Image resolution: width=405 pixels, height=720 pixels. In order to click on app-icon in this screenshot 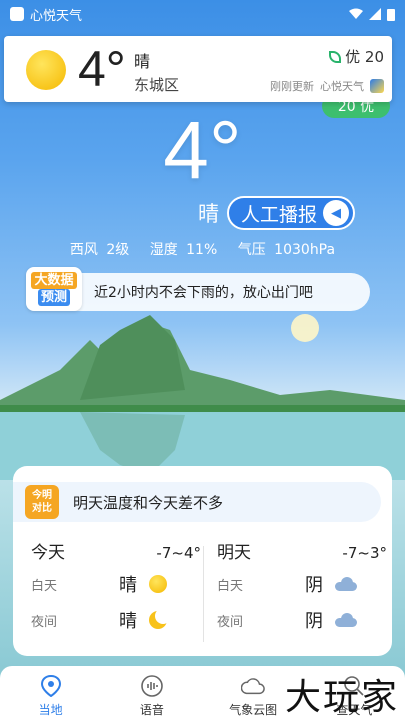, I will do `click(17, 14)`.